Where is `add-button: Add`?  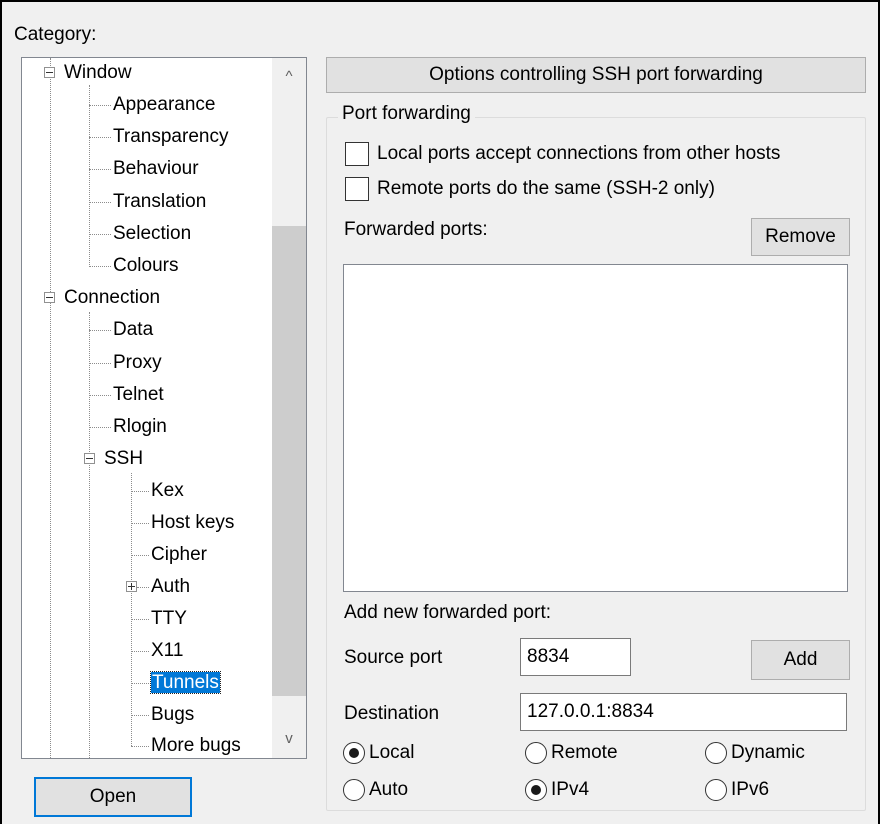
add-button: Add is located at coordinates (800, 660).